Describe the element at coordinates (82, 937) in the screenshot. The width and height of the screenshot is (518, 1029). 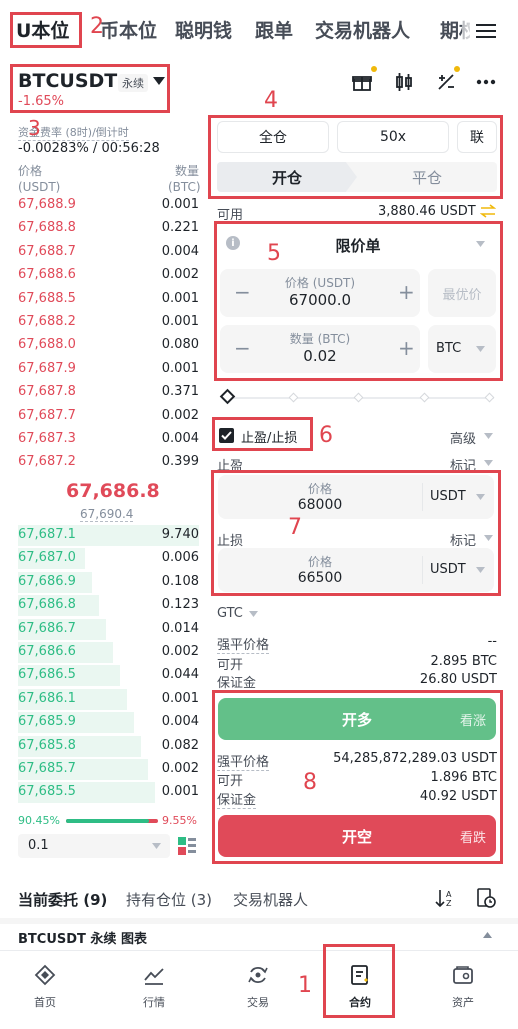
I see `chart-bar-label: BTCUSDT 永续 图表` at that location.